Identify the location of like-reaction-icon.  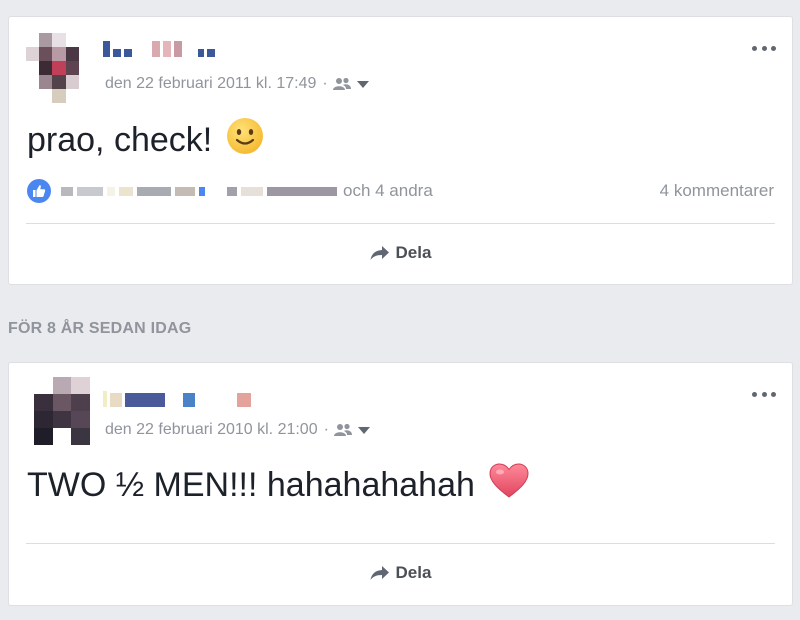
(39, 191).